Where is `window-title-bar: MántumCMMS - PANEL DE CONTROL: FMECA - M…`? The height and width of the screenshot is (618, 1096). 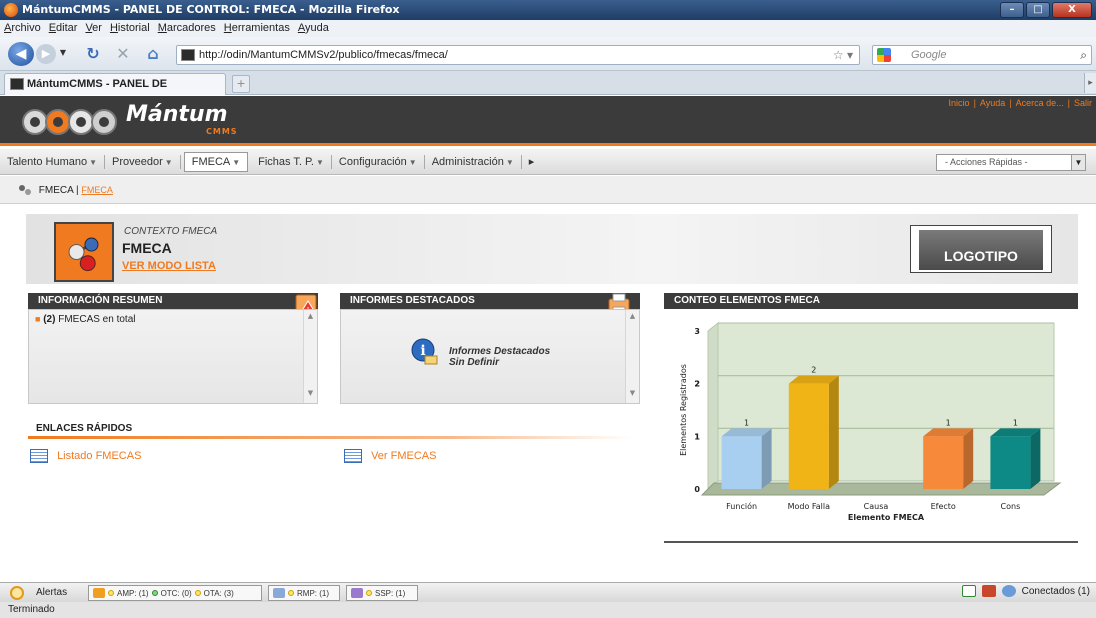 window-title-bar: MántumCMMS - PANEL DE CONTROL: FMECA - M… is located at coordinates (548, 10).